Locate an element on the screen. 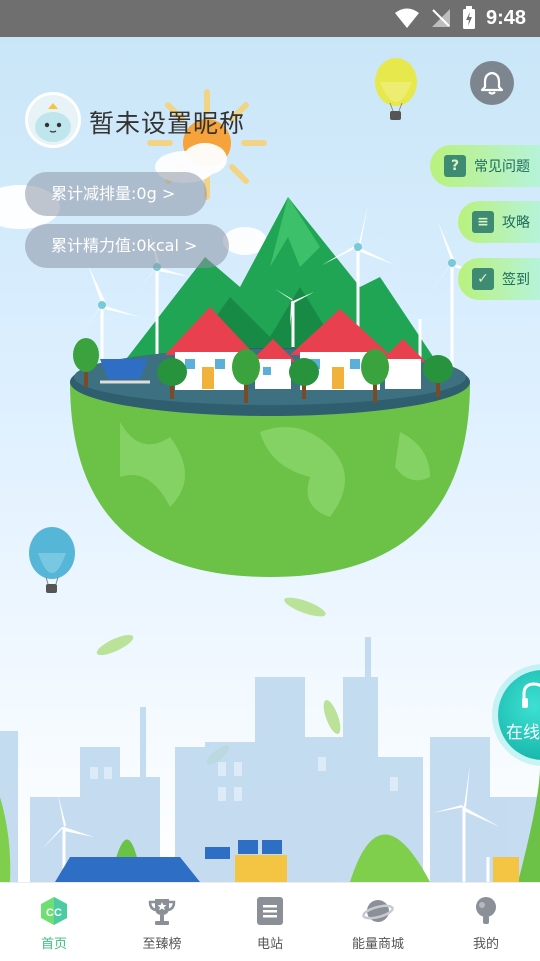  bottom-tab-bar: CC 首页 至臻榜 电站 能量商城 我的 is located at coordinates (270, 921).